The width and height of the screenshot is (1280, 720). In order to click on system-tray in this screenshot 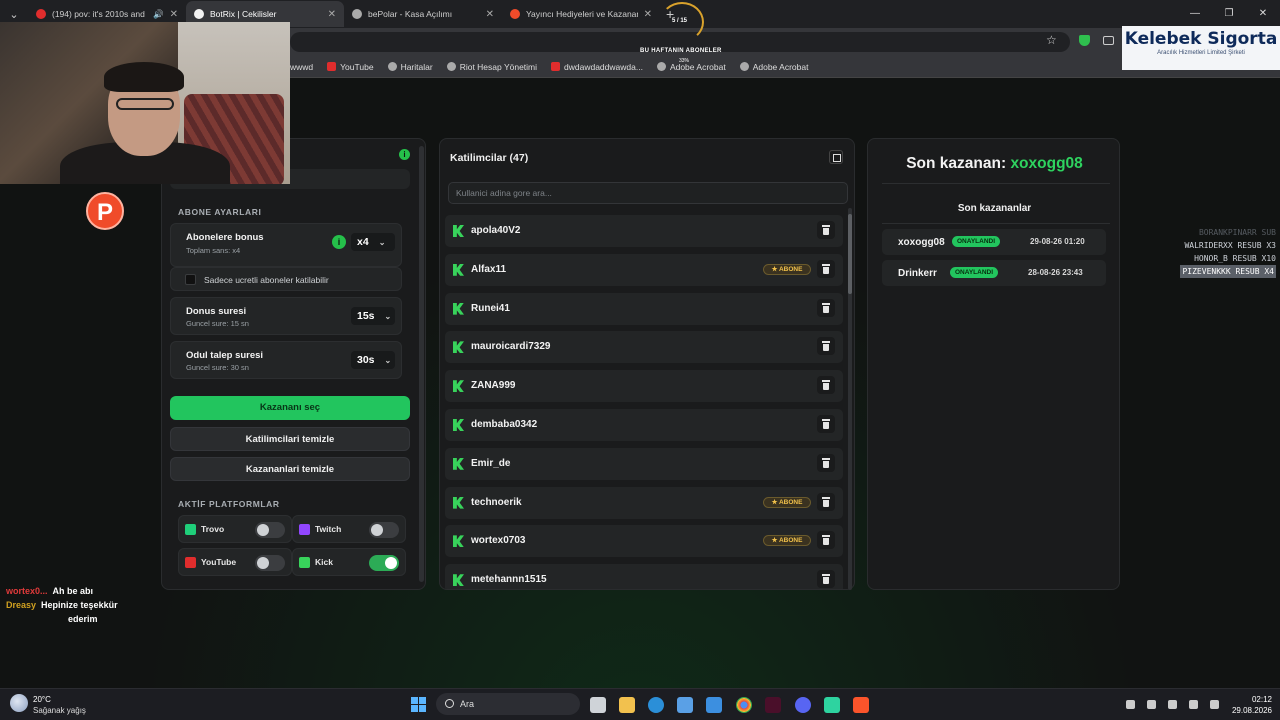, I will do `click(1172, 704)`.